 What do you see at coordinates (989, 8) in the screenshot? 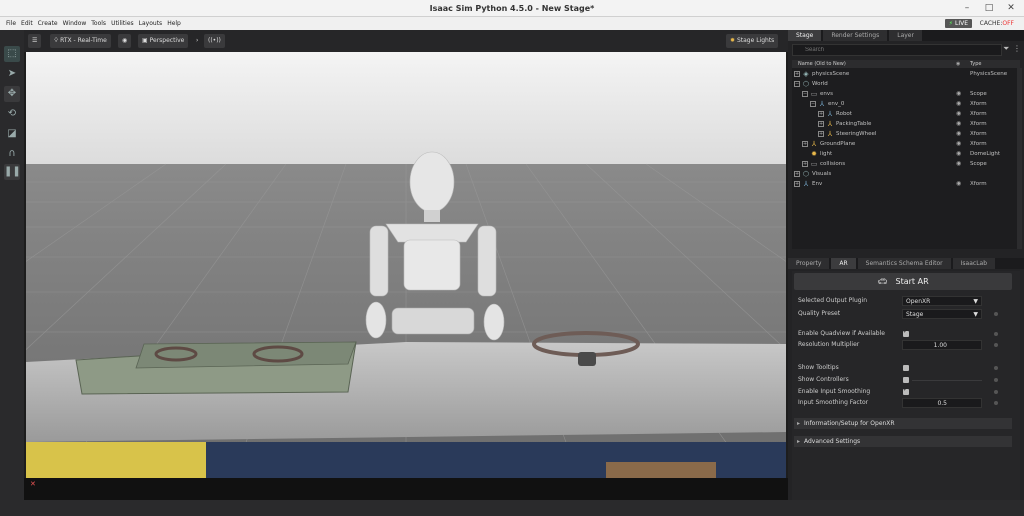
I see `maximize-icon: □` at bounding box center [989, 8].